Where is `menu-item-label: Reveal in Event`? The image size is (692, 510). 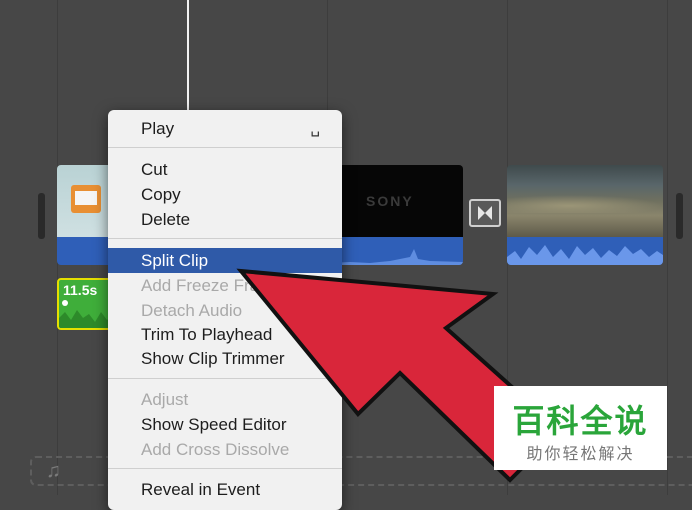 menu-item-label: Reveal in Event is located at coordinates (201, 489).